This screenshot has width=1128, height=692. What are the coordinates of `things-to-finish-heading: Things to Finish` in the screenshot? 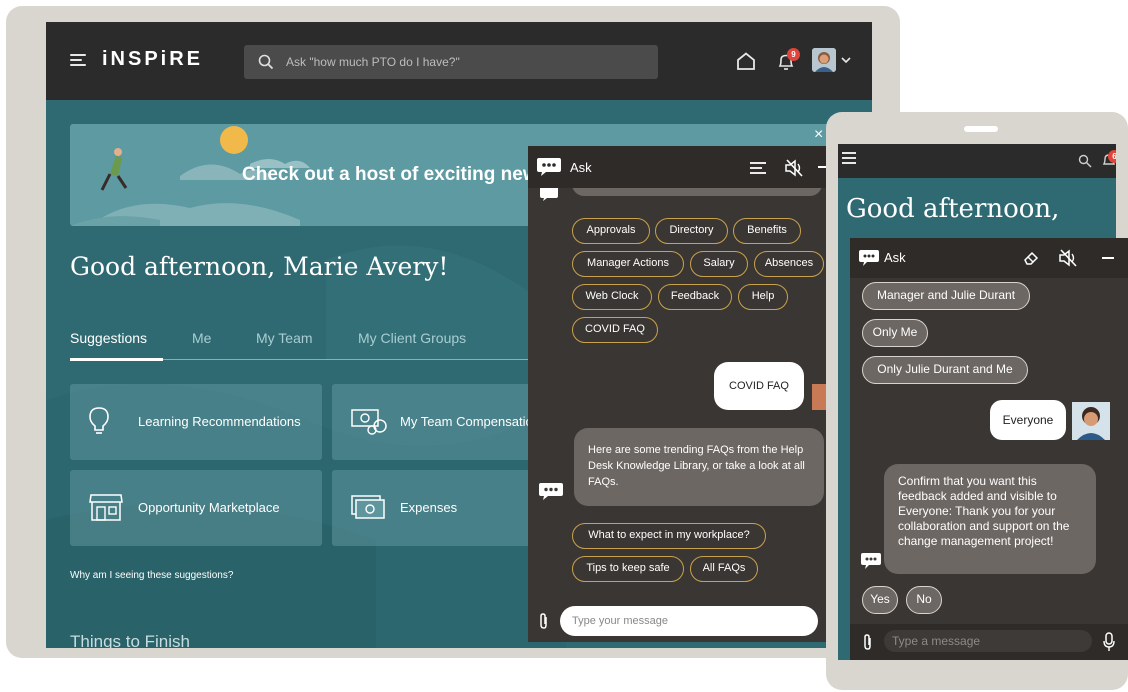 It's located at (130, 640).